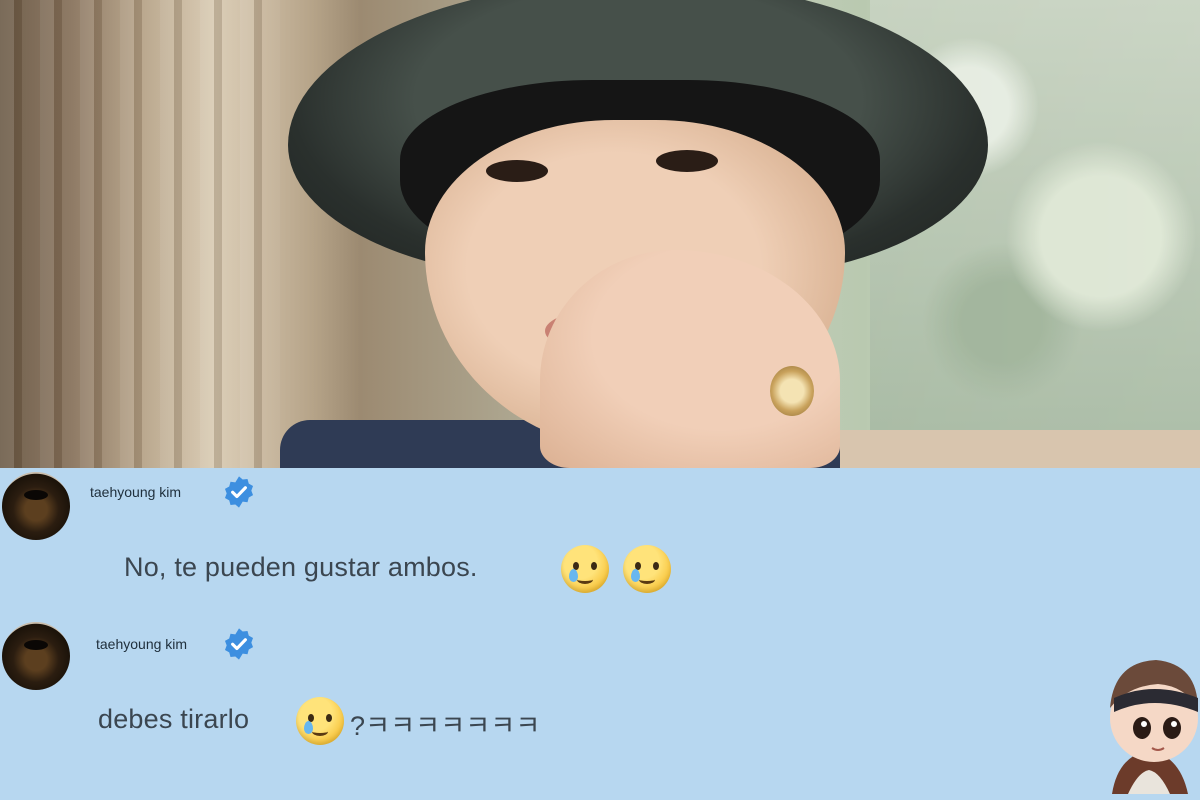 The image size is (1200, 800). What do you see at coordinates (990, 449) in the screenshot?
I see `window-sill` at bounding box center [990, 449].